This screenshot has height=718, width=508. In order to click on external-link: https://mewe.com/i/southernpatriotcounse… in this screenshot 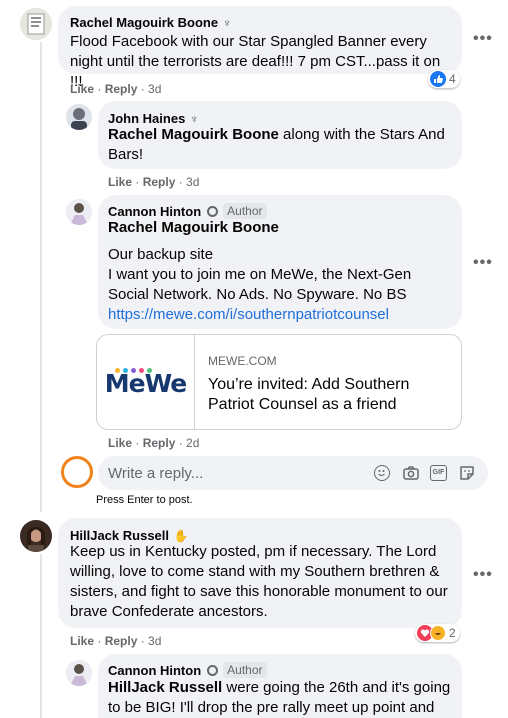, I will do `click(248, 315)`.